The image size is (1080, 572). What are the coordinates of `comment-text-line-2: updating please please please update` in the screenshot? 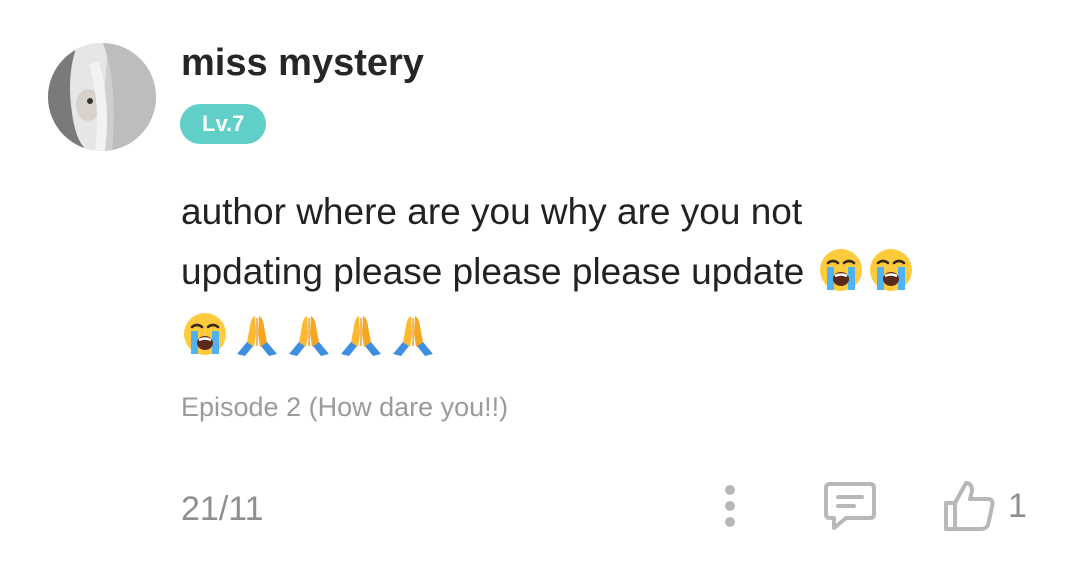 It's located at (493, 271).